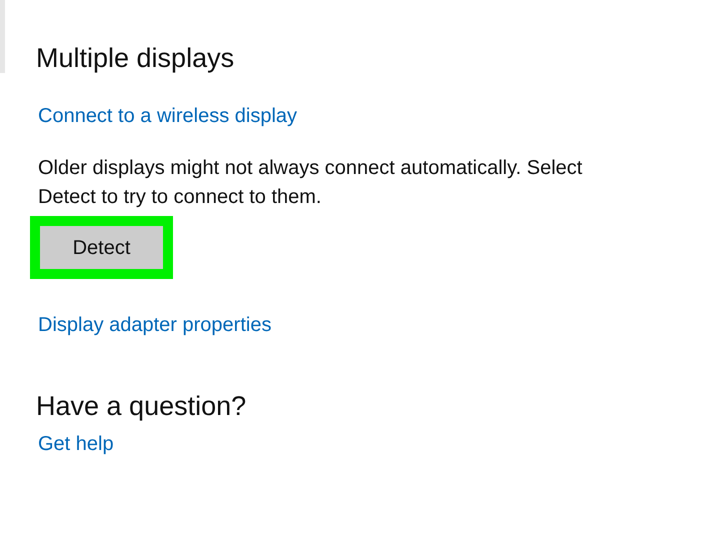 The width and height of the screenshot is (728, 546). Describe the element at coordinates (135, 58) in the screenshot. I see `section-title: Multiple displays` at that location.